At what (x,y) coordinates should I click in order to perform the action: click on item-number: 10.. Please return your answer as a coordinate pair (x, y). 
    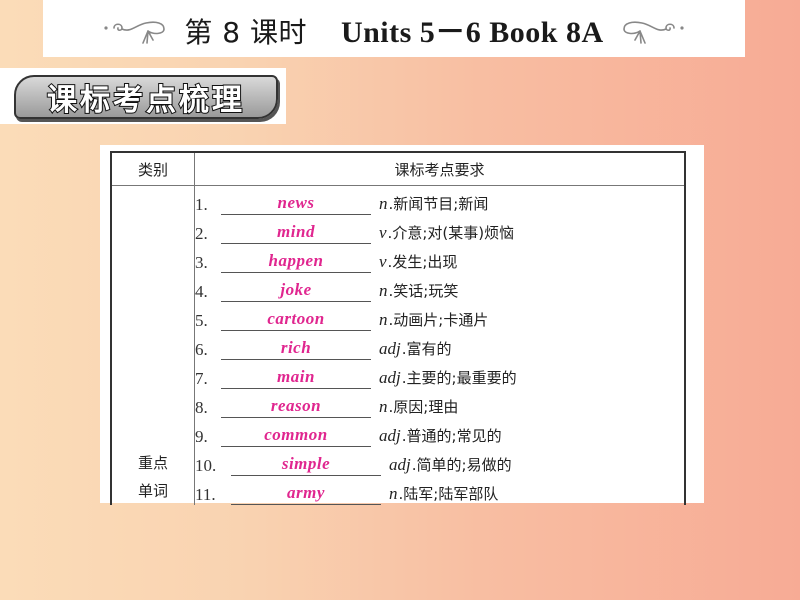
    Looking at the image, I should click on (206, 465).